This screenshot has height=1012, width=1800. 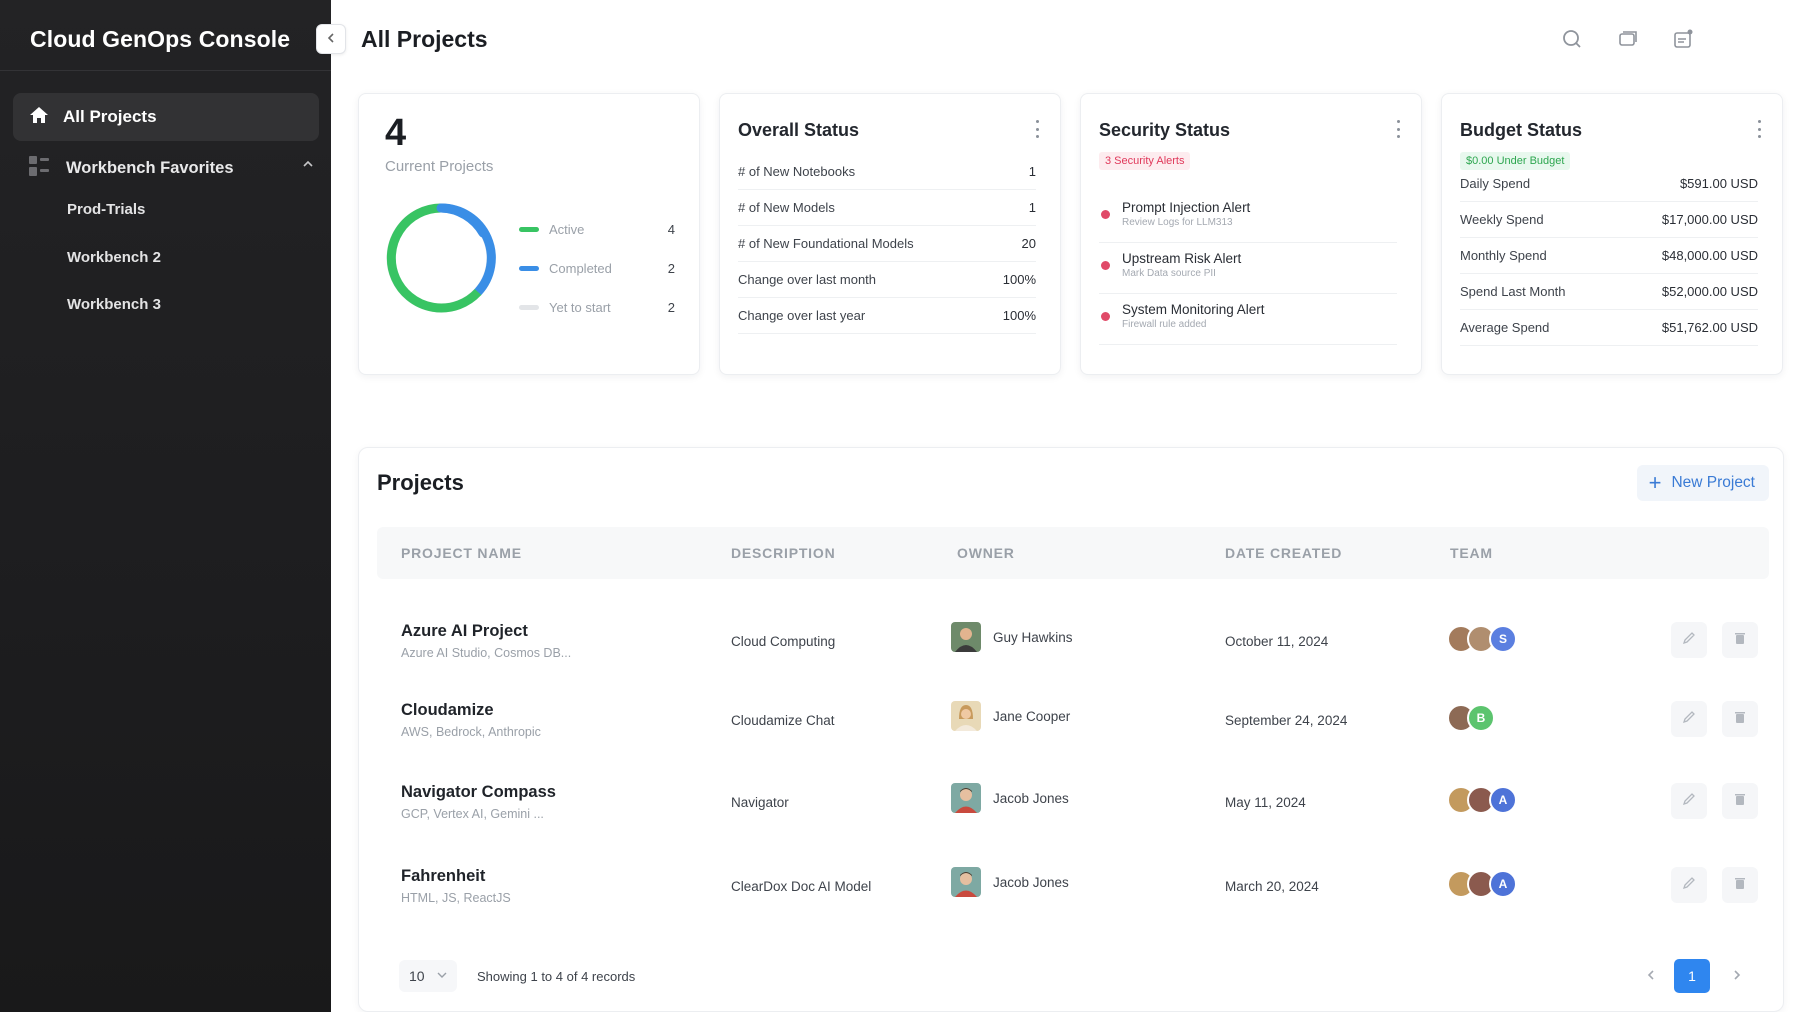 I want to click on sidebar-group-workbench-favorites: Workbench Favorites, so click(x=173, y=167).